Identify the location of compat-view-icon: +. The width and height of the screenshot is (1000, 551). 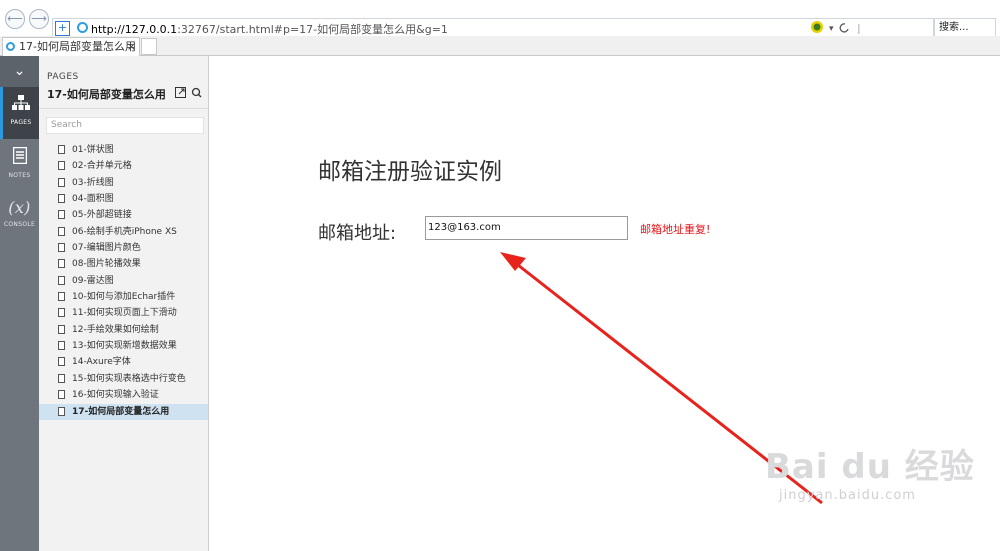
(62, 28).